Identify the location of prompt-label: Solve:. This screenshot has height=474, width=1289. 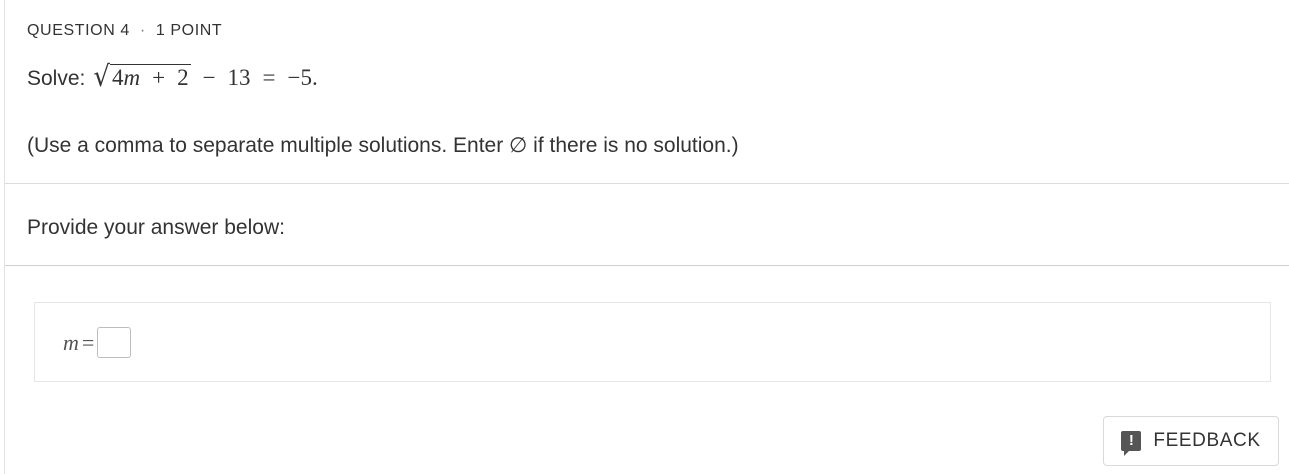
(56, 79).